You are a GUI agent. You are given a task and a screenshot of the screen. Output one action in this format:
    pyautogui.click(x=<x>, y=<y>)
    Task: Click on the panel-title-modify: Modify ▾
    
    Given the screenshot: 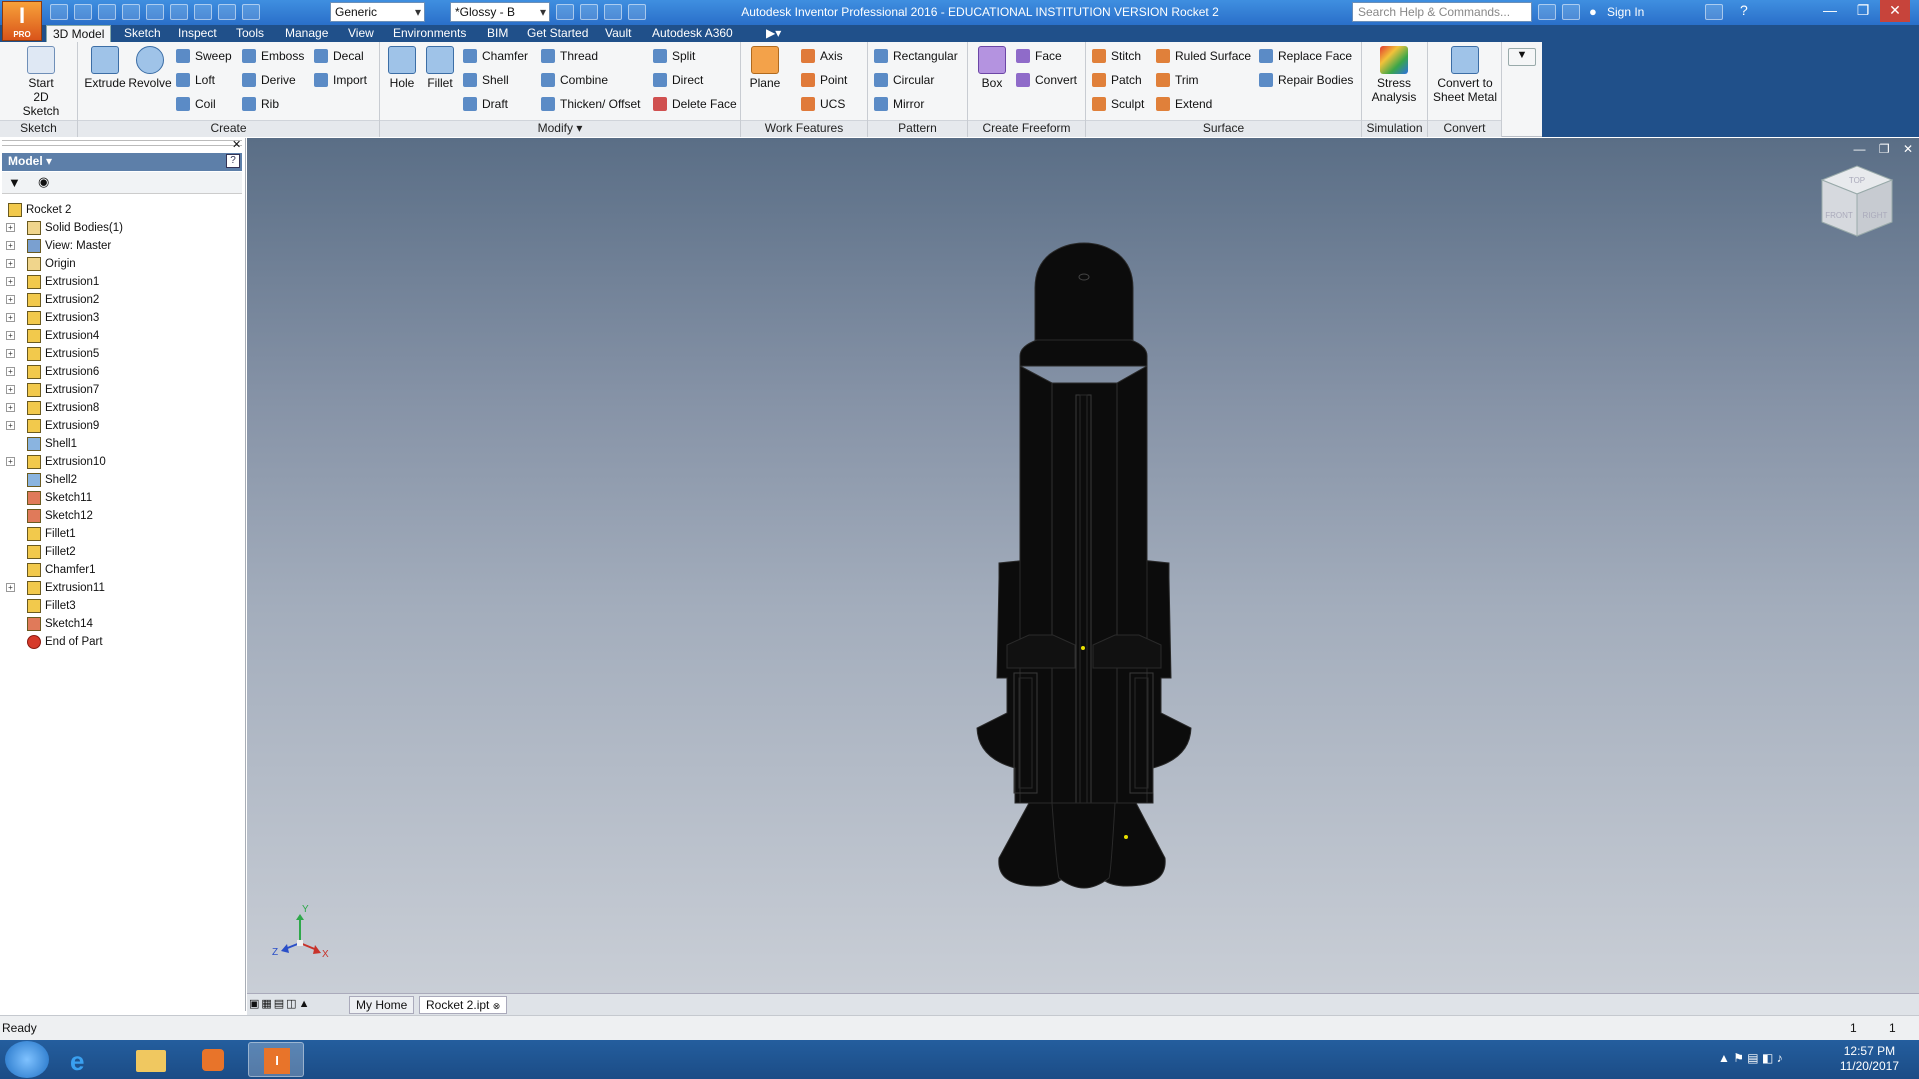 What is the action you would take?
    pyautogui.click(x=560, y=128)
    